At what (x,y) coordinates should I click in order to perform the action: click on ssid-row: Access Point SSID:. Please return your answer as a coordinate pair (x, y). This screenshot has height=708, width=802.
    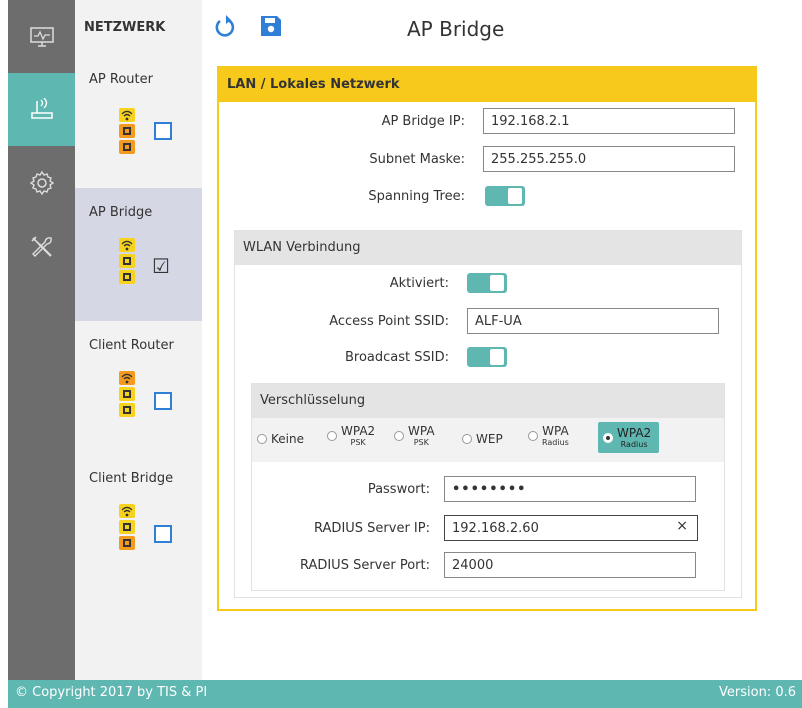
    Looking at the image, I should click on (477, 321).